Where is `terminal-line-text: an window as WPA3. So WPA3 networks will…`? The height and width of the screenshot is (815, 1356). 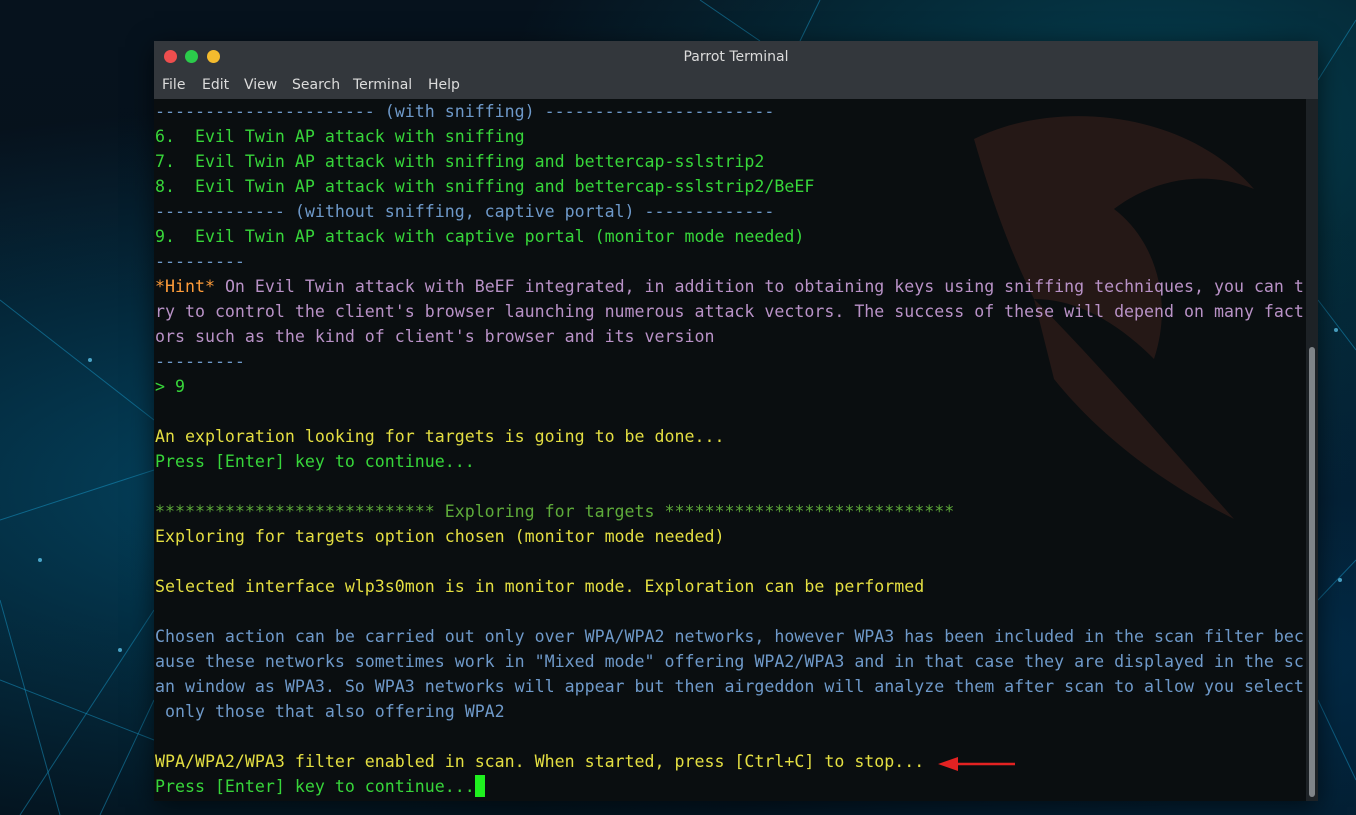 terminal-line-text: an window as WPA3. So WPA3 networks will… is located at coordinates (729, 686).